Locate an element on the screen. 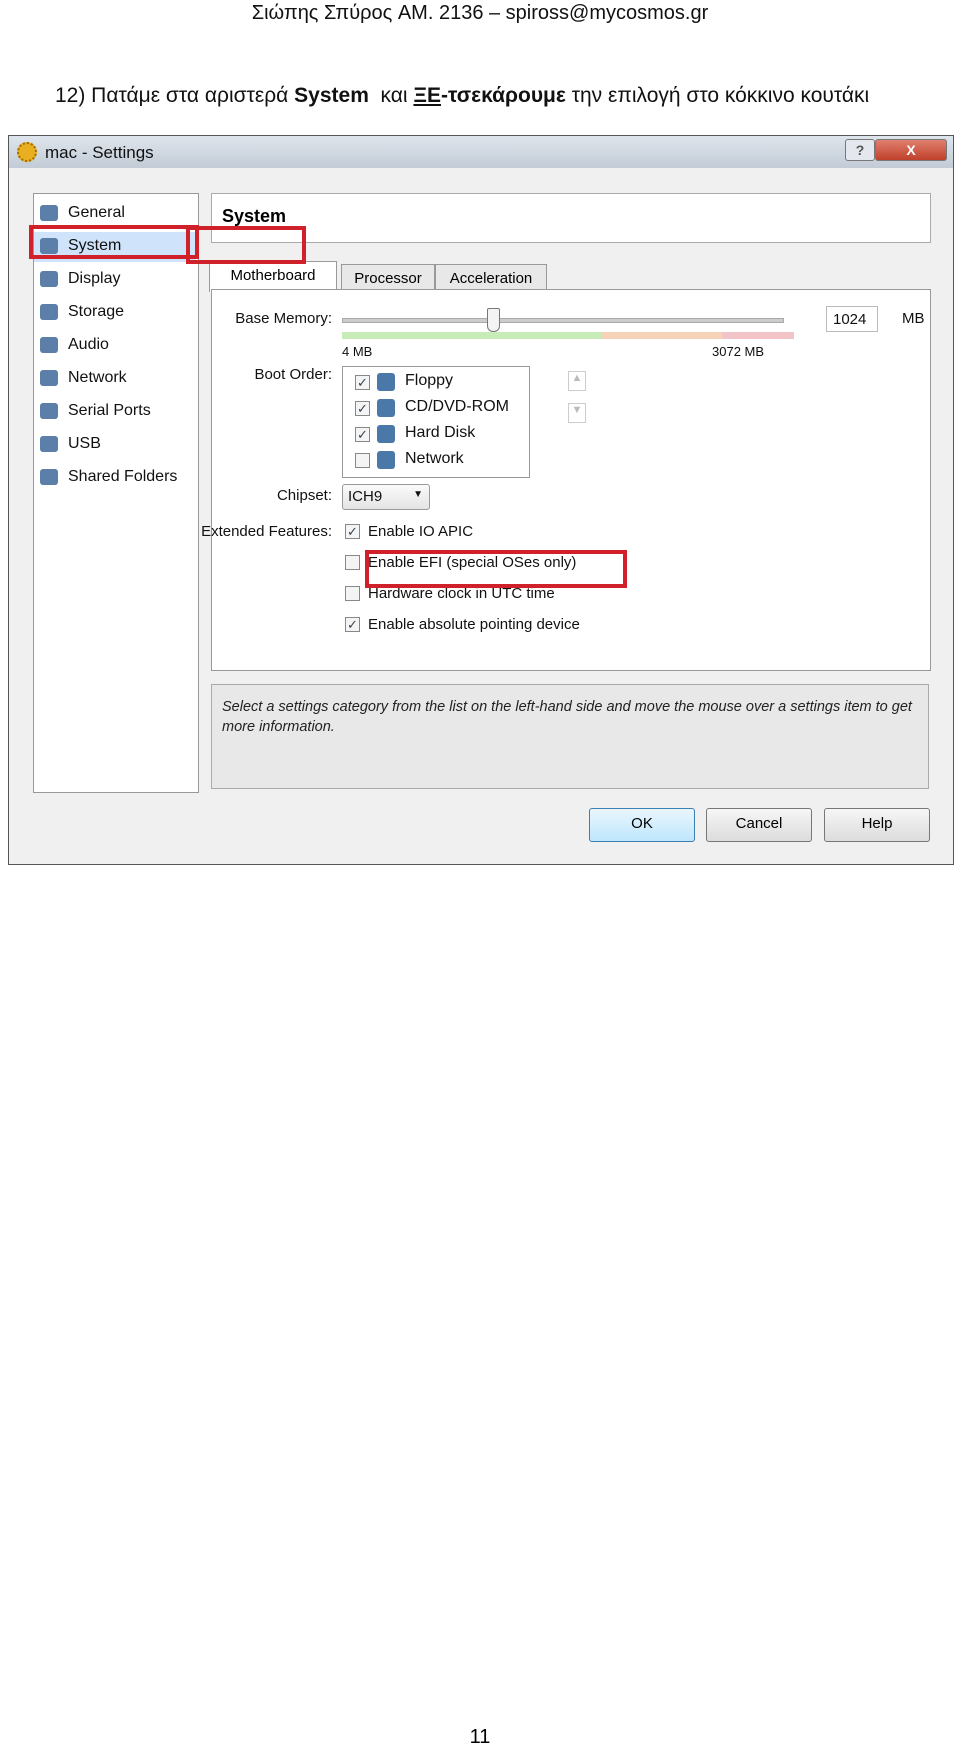  speaker-icon is located at coordinates (49, 345).